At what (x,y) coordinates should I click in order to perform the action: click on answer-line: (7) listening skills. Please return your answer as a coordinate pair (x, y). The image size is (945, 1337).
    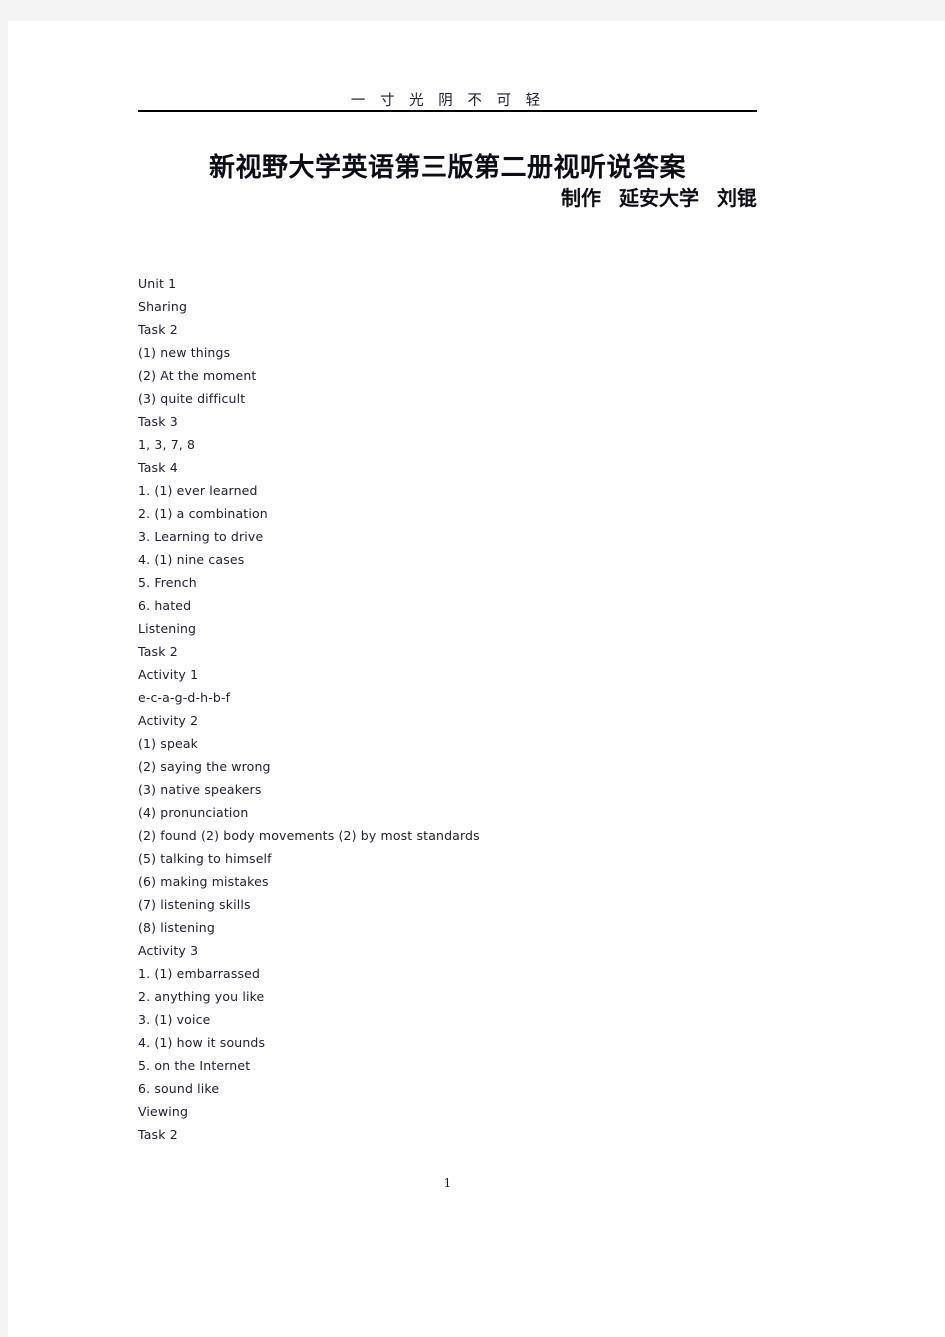
    Looking at the image, I should click on (194, 904).